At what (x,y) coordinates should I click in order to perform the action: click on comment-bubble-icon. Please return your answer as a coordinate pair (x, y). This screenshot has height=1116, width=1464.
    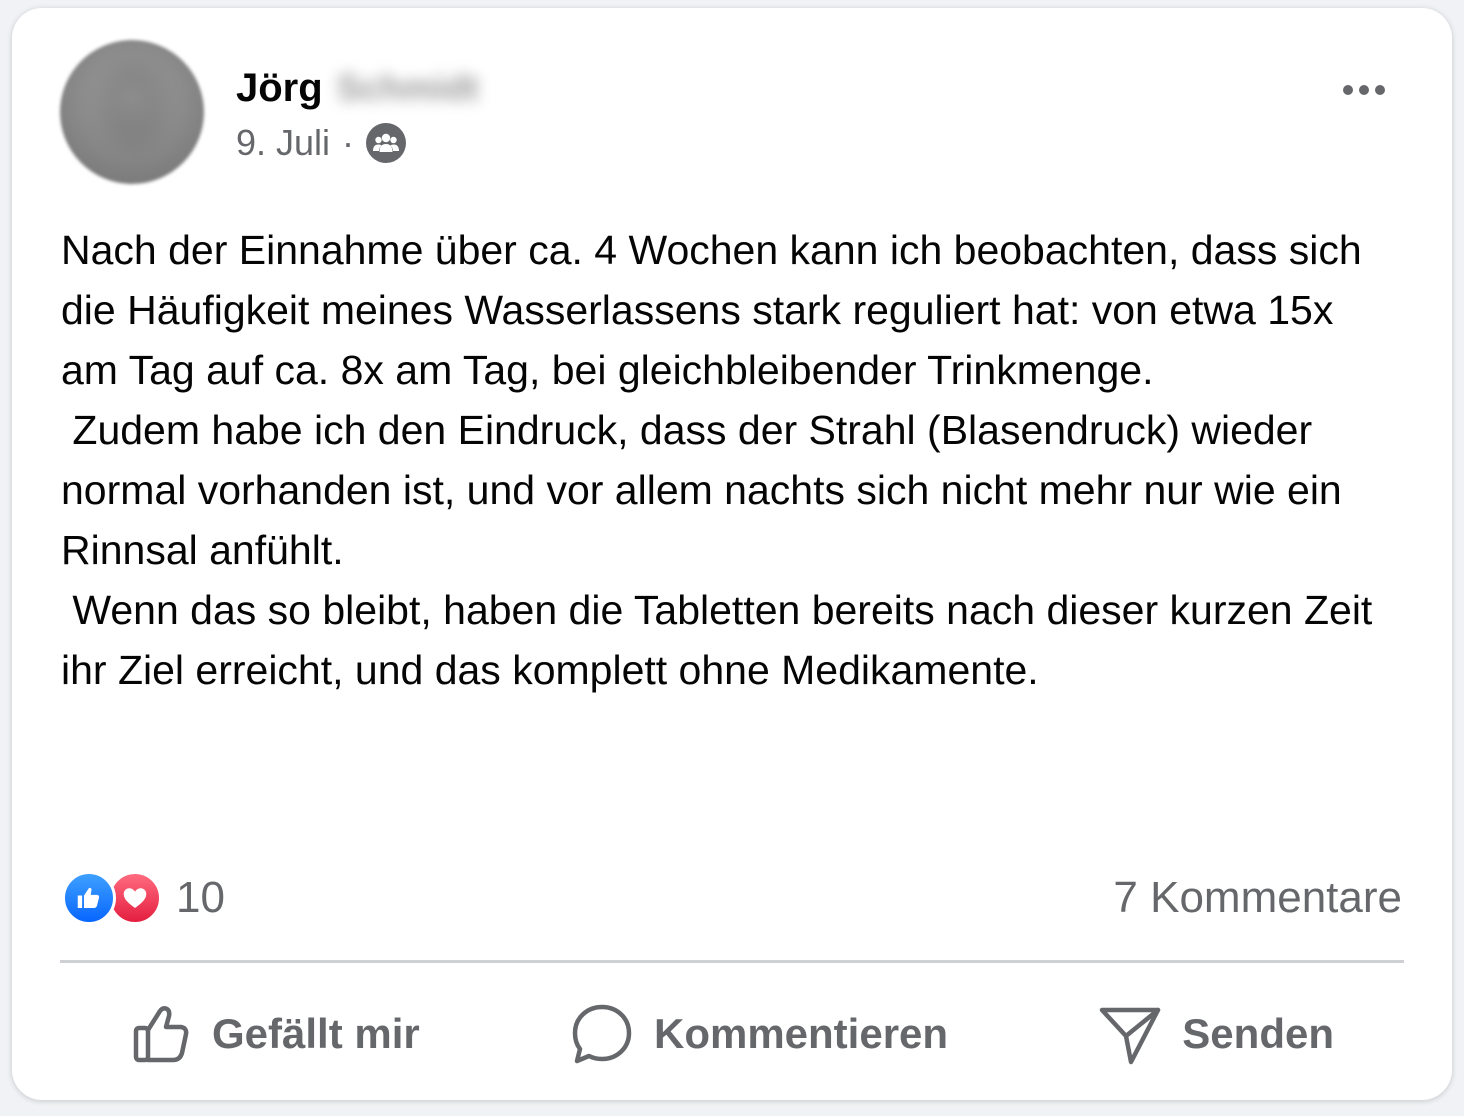
    Looking at the image, I should click on (602, 1034).